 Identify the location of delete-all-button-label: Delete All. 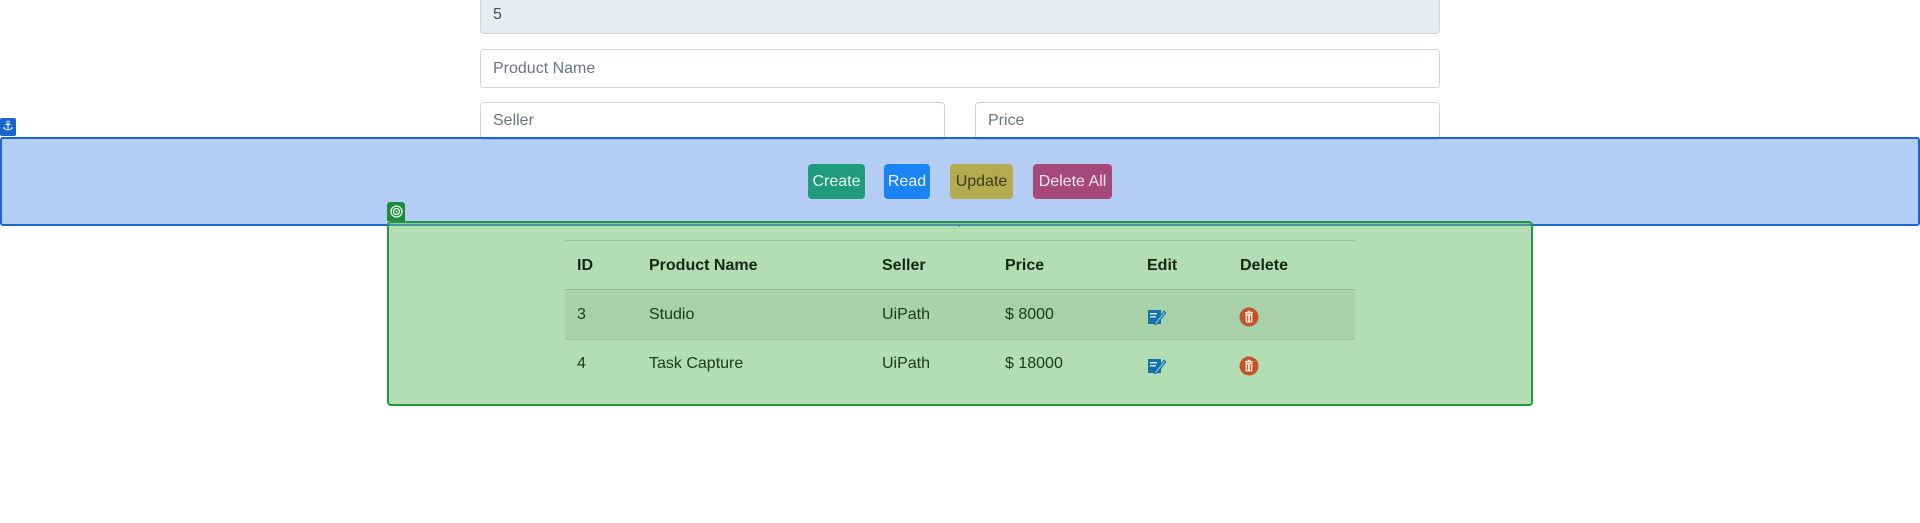
(1072, 181).